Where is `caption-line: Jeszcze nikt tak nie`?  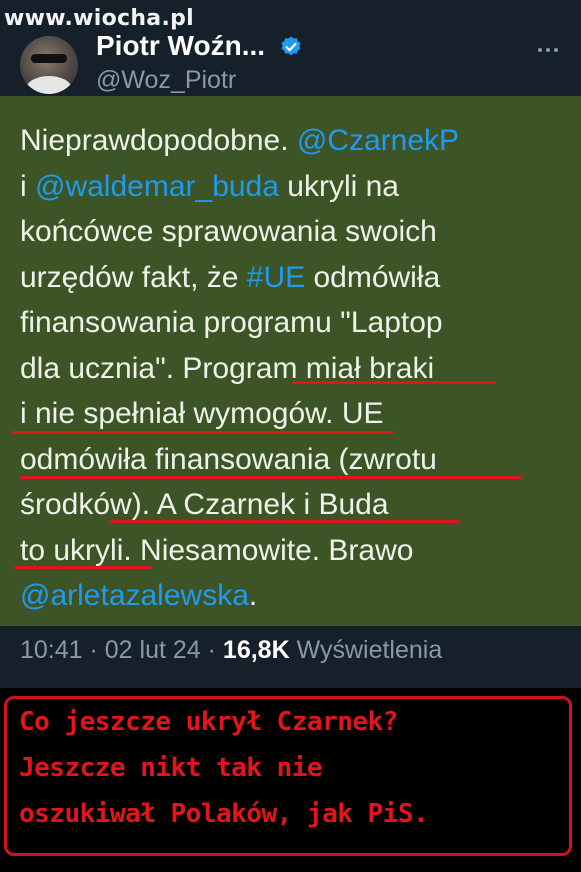 caption-line: Jeszcze nikt tak nie is located at coordinates (171, 768).